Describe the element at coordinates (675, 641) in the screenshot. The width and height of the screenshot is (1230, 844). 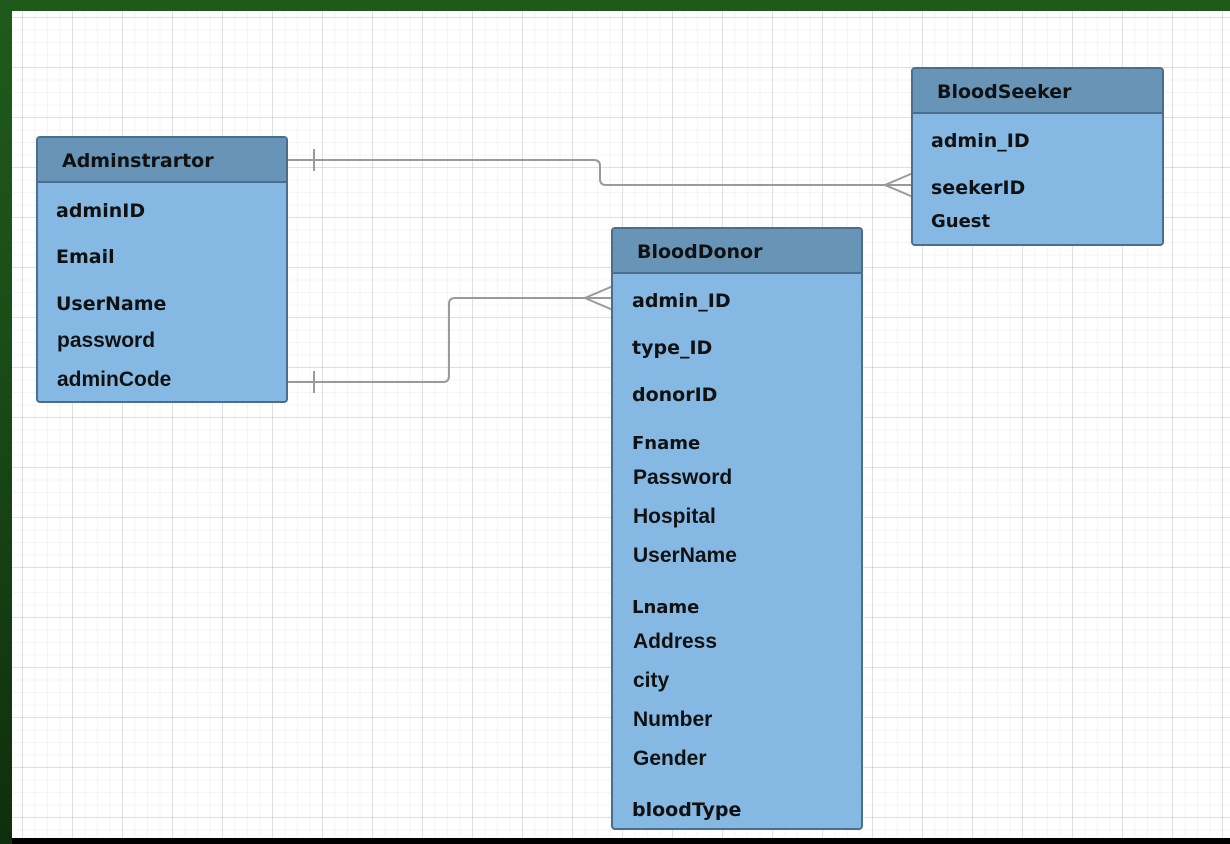
I see `attribute: Address` at that location.